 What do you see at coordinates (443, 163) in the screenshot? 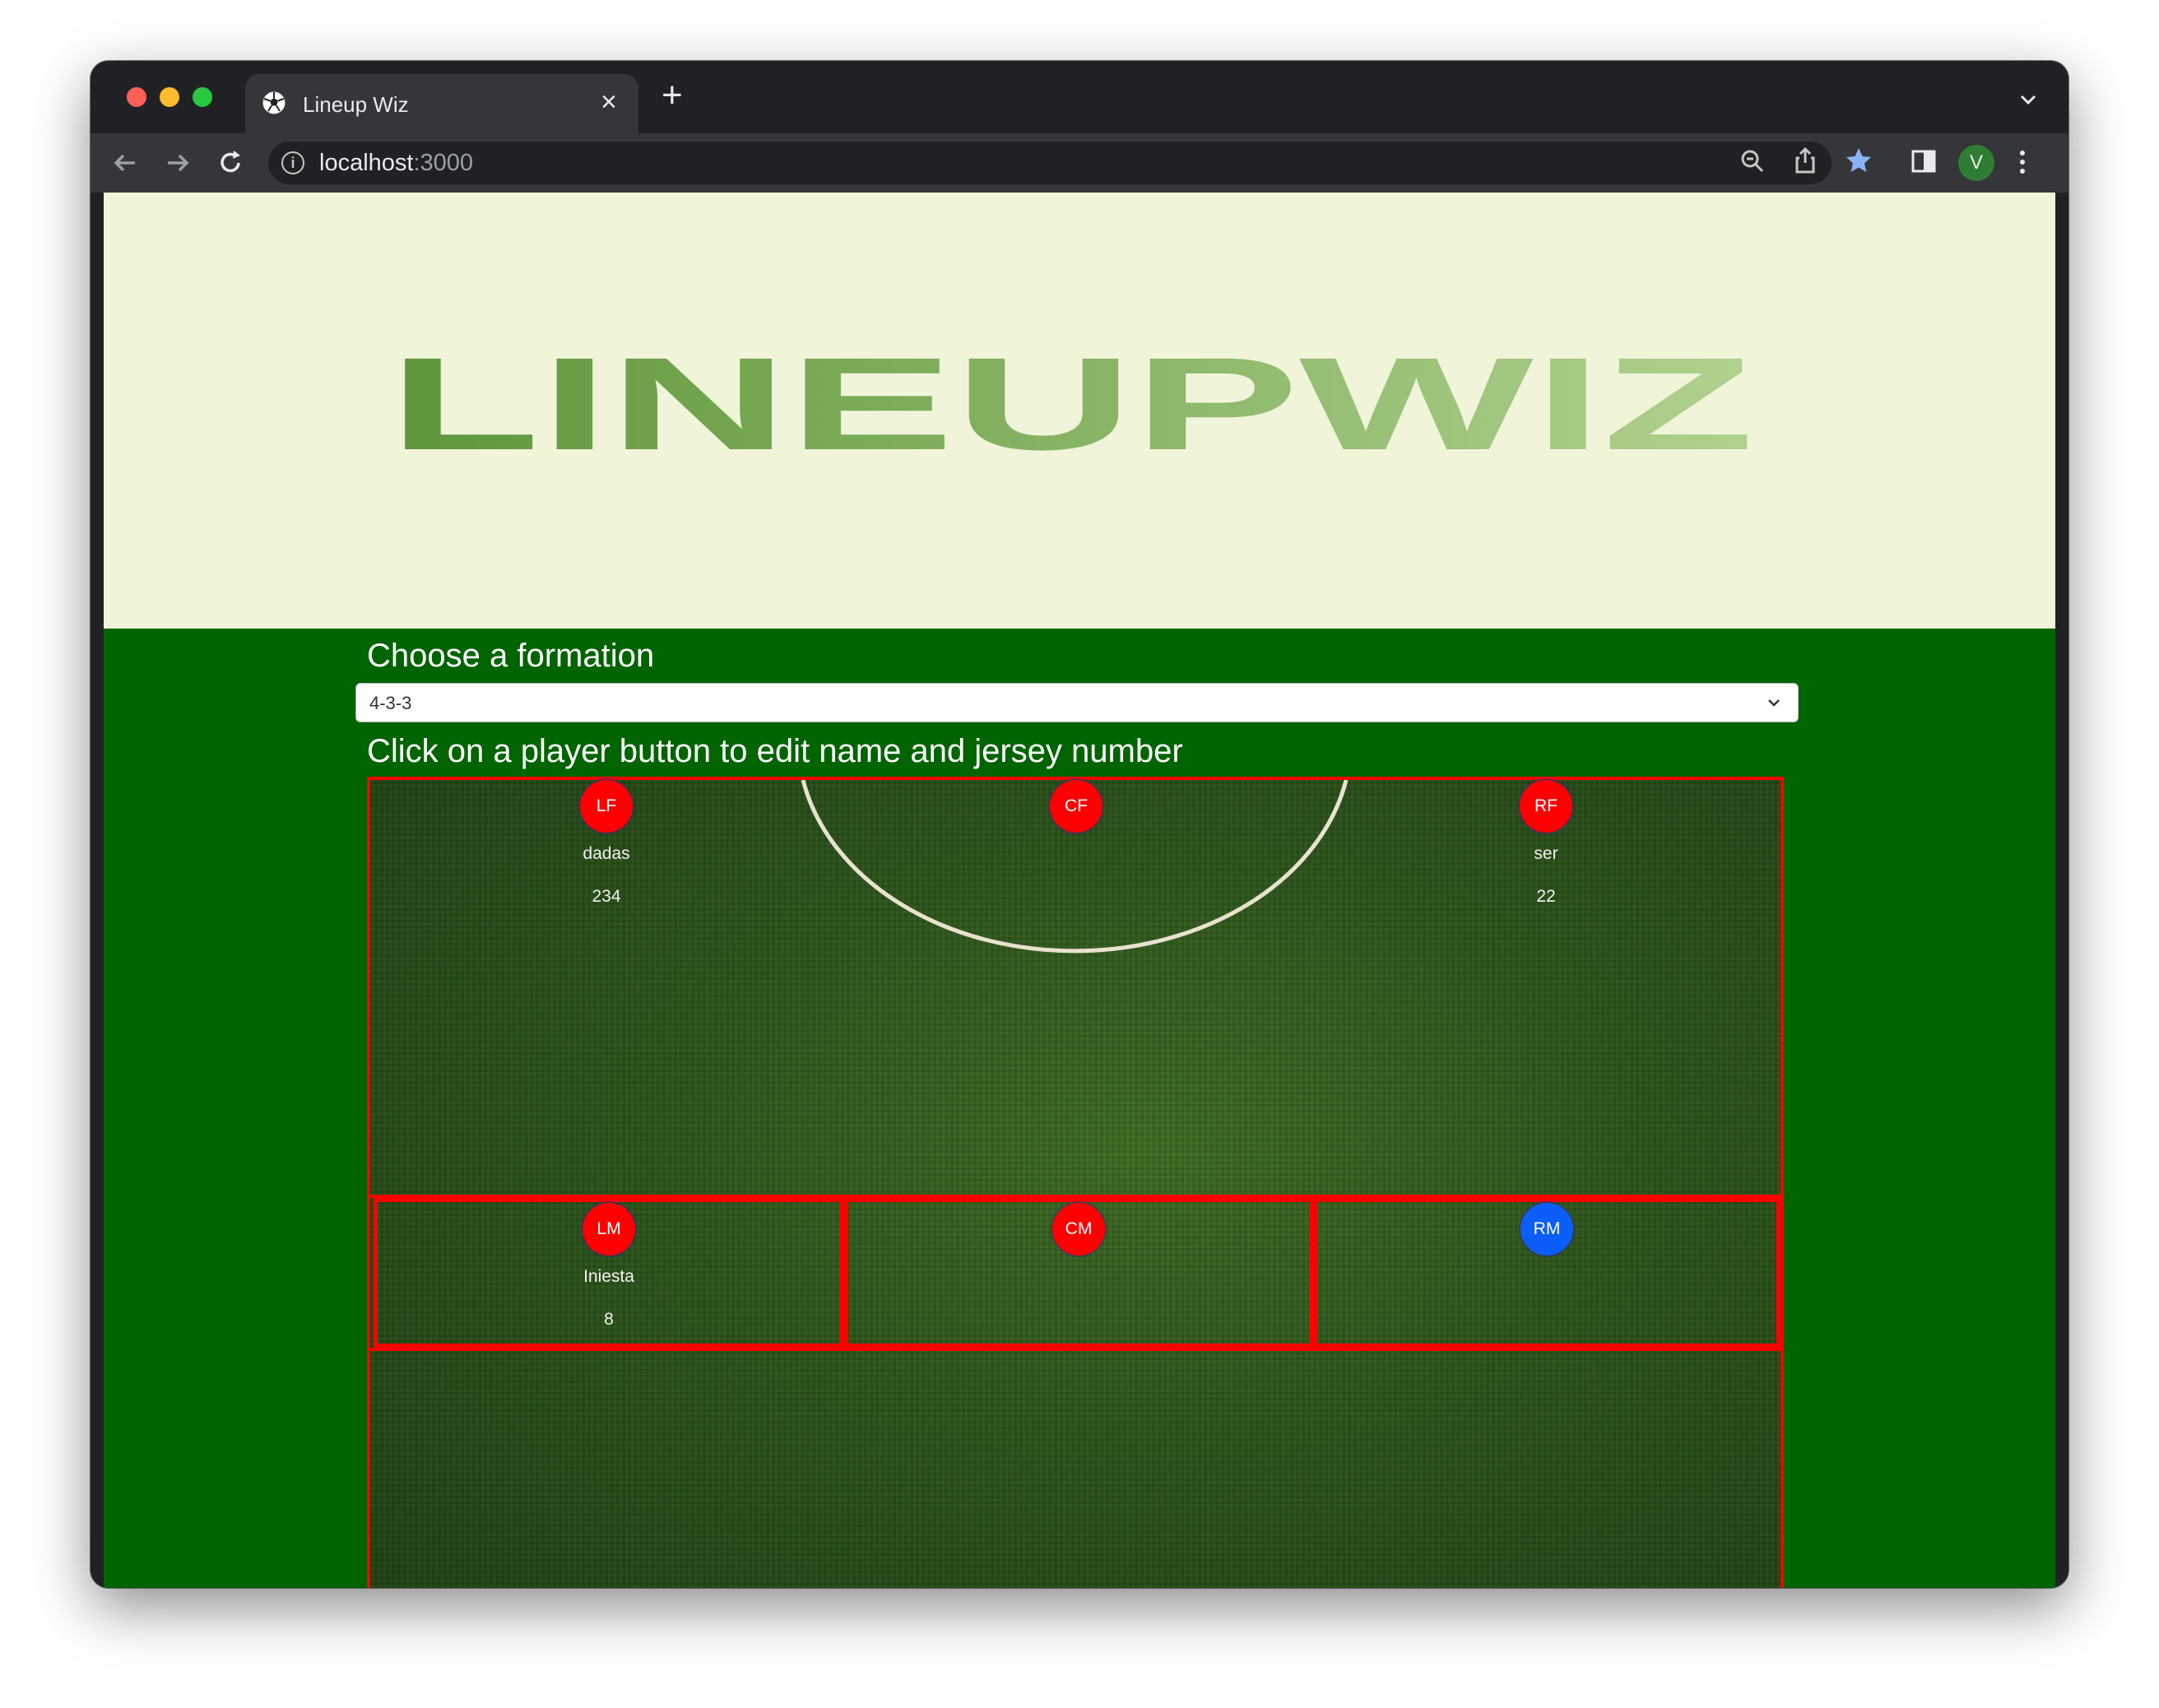
I see `url-port: :3000` at bounding box center [443, 163].